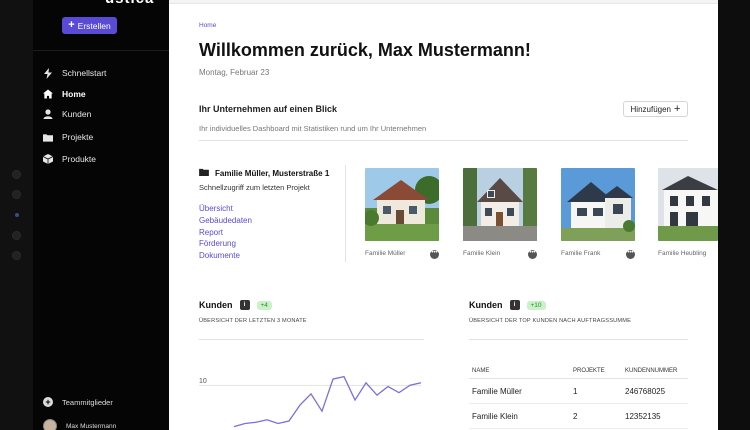 The image size is (750, 430). What do you see at coordinates (129, 3) in the screenshot?
I see `app-logo: ustica` at bounding box center [129, 3].